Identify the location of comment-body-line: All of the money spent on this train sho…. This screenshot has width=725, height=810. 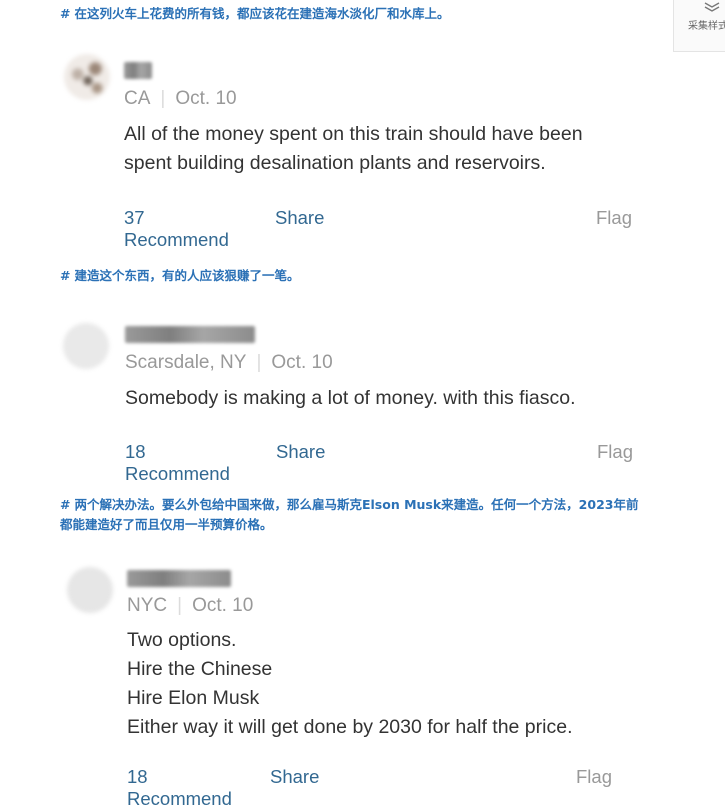
(353, 148).